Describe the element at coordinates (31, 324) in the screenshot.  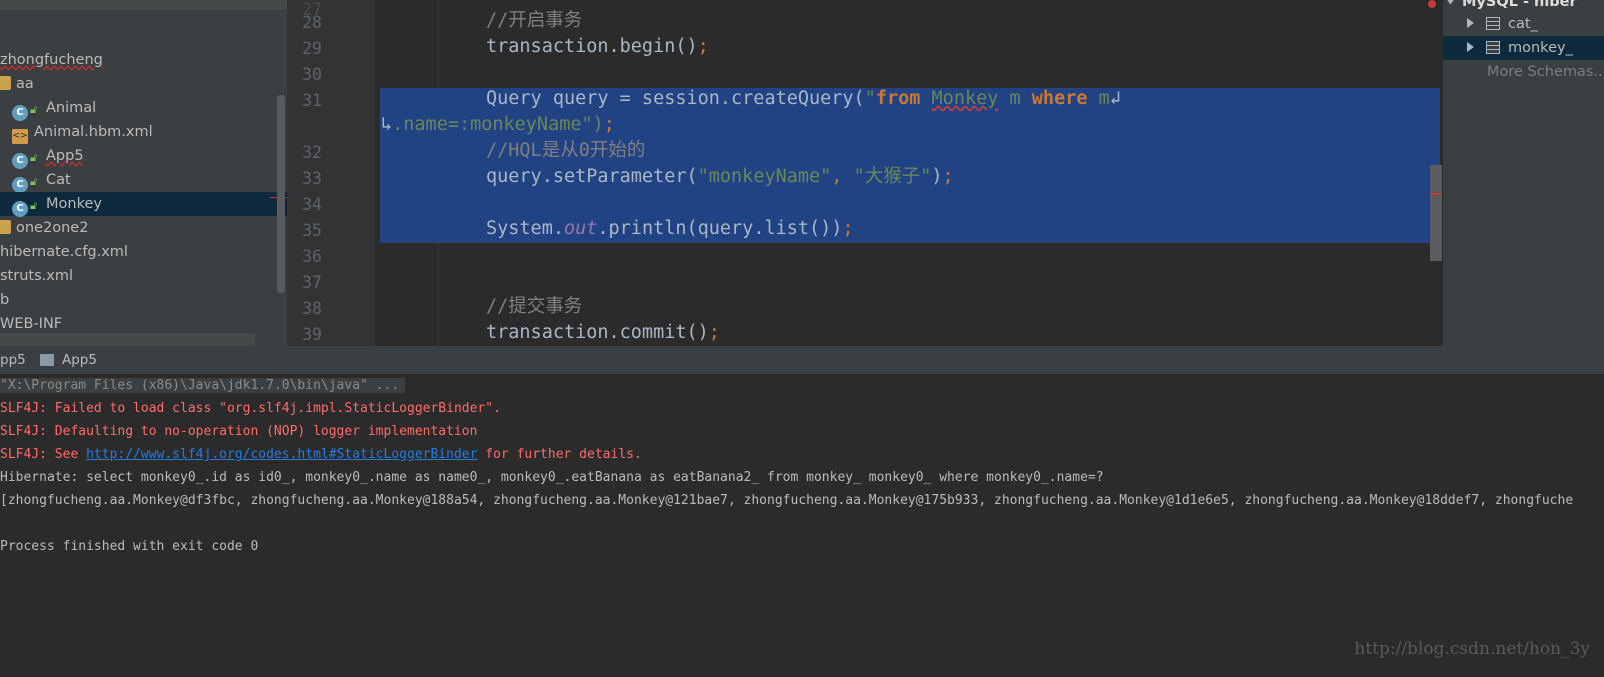
I see `tree-item-label: WEB-INF` at that location.